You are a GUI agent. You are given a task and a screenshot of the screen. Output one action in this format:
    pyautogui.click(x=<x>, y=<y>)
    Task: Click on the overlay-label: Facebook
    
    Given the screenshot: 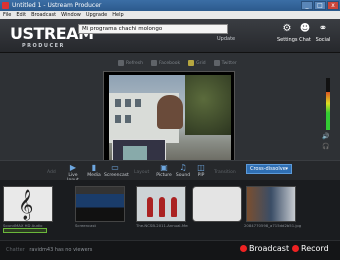 What is the action you would take?
    pyautogui.click(x=170, y=63)
    